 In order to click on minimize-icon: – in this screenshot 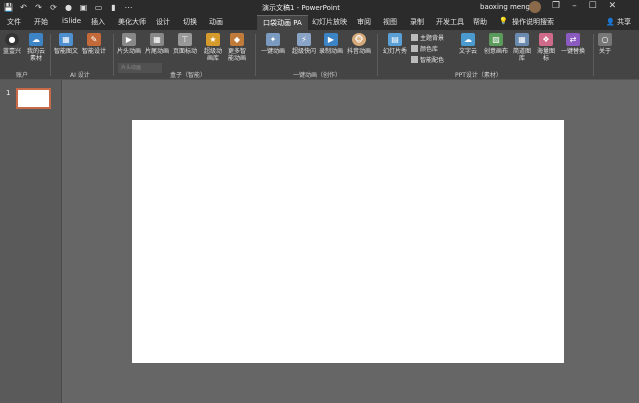, I will do `click(574, 6)`.